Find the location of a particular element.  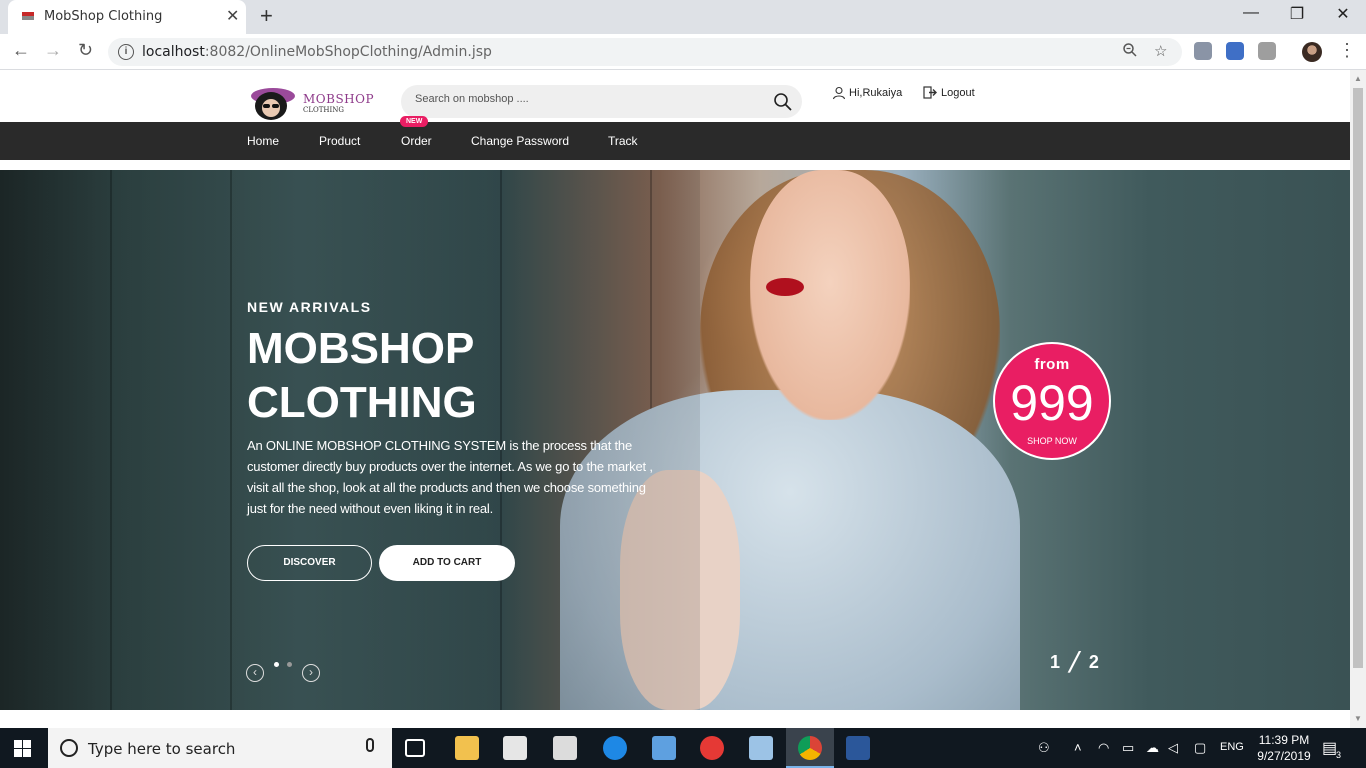

tab-title: MobShop Clothing is located at coordinates (103, 16).